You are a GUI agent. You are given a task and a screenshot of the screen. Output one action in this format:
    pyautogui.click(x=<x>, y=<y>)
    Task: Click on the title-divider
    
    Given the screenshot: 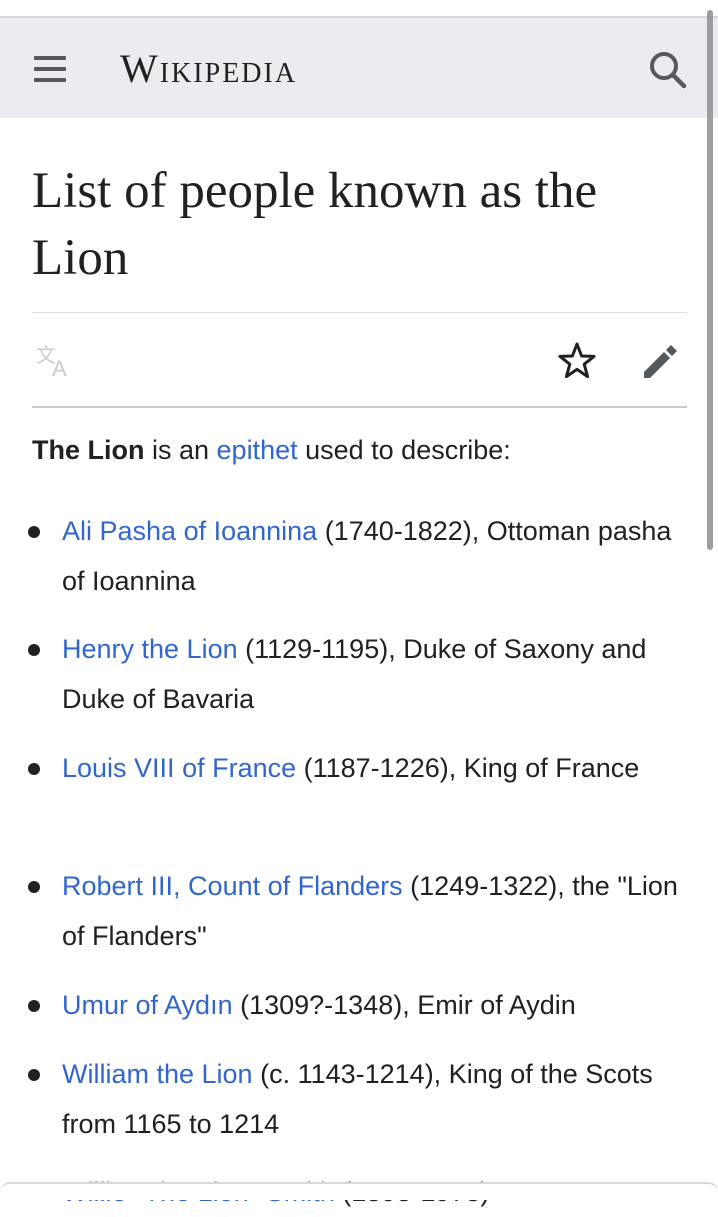 What is the action you would take?
    pyautogui.click(x=359, y=312)
    